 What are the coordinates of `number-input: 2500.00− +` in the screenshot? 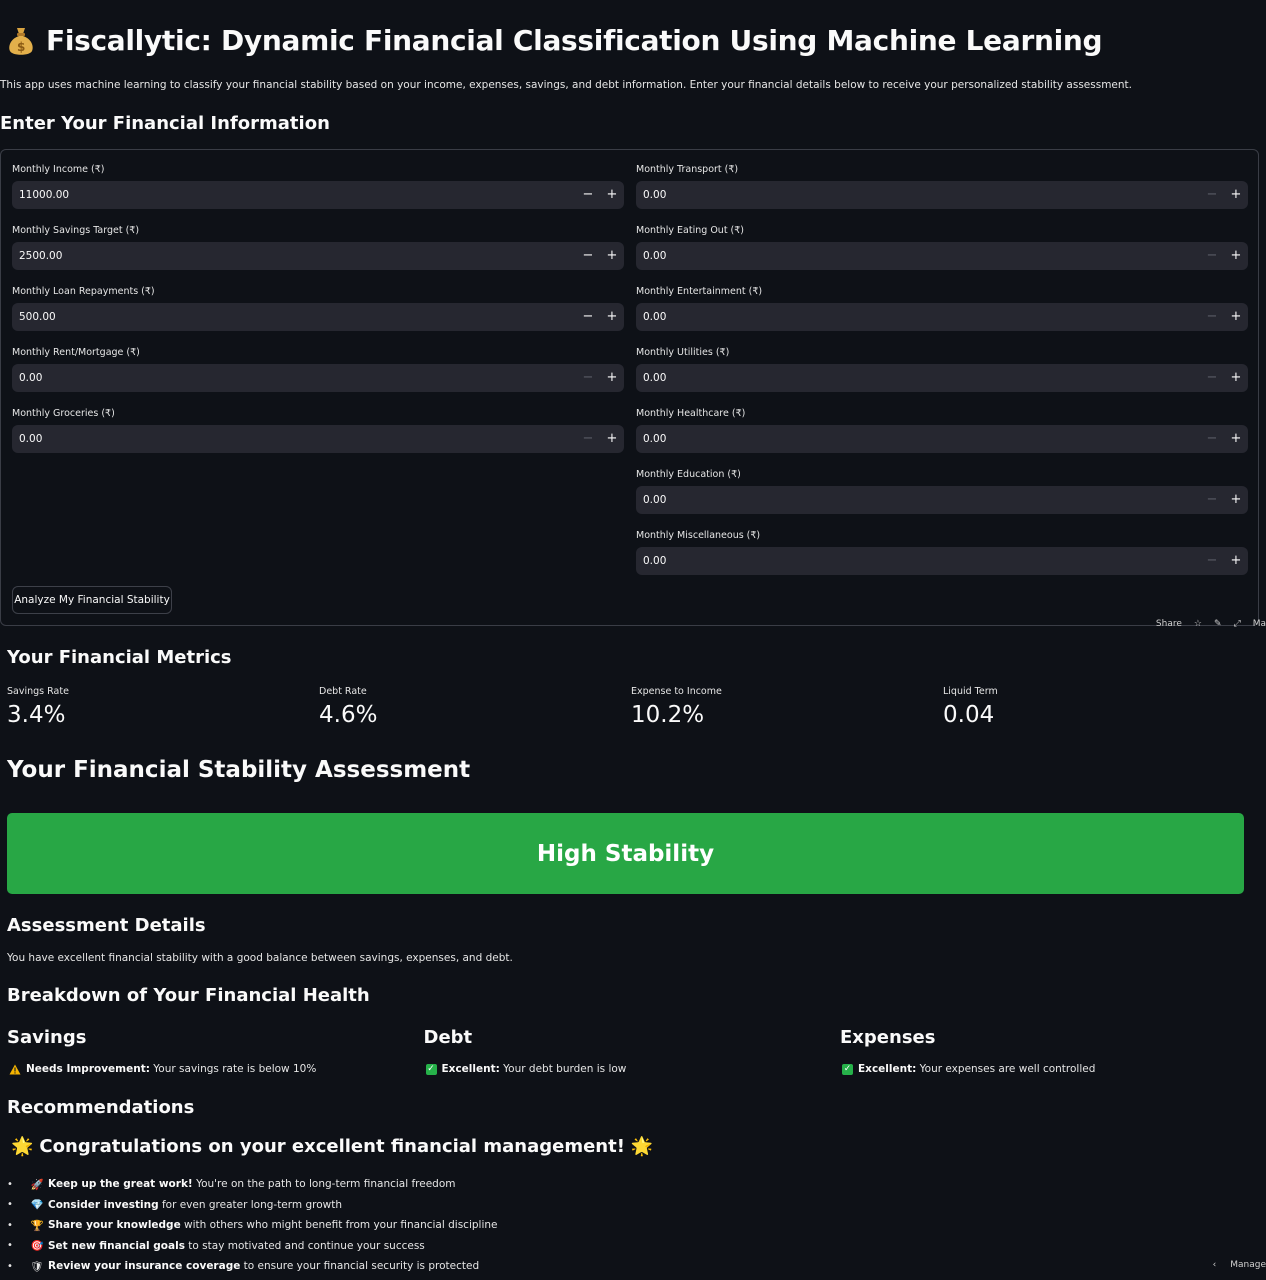 It's located at (318, 256).